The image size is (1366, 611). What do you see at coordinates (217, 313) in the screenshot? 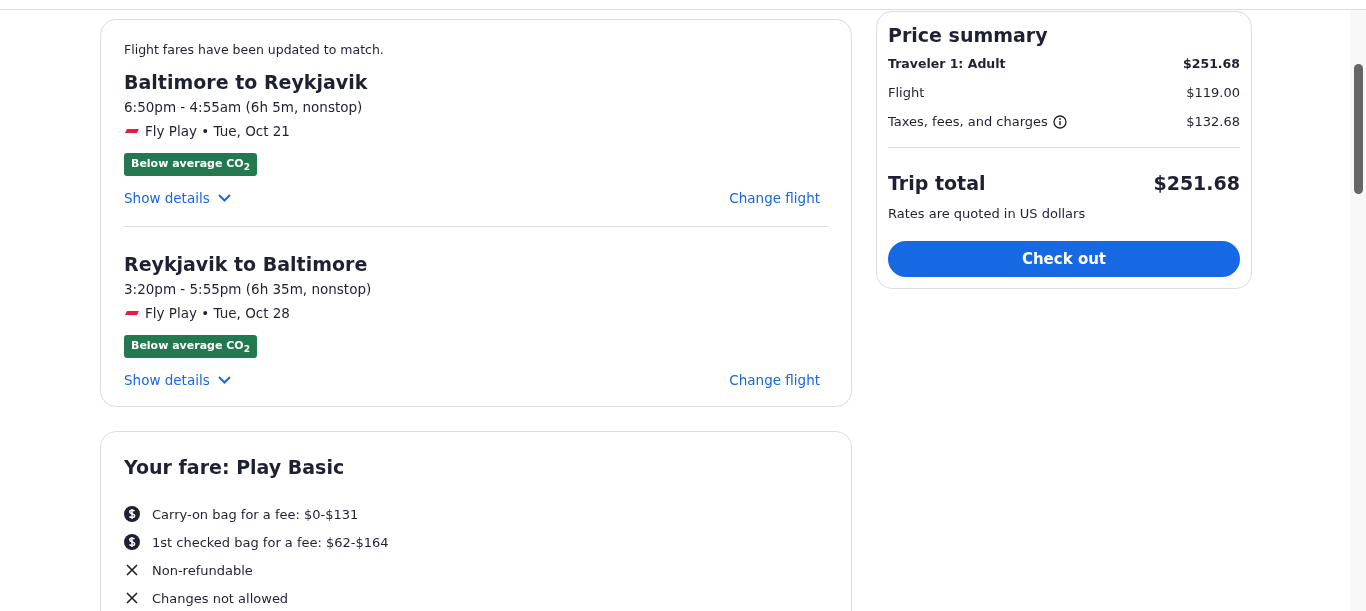
I see `airline-date: Fly Play • Tue, Oct 28` at bounding box center [217, 313].